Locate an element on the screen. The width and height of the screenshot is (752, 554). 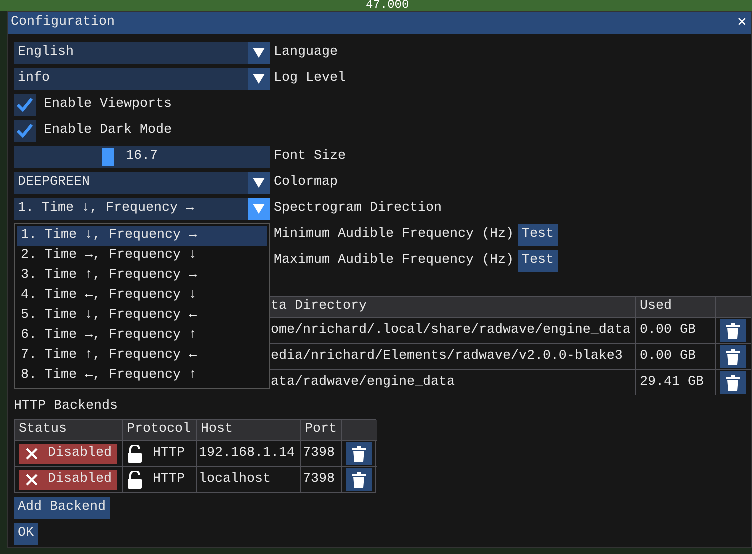
dropdown-option: 6. Time →, Frequency ↑ is located at coordinates (142, 336).